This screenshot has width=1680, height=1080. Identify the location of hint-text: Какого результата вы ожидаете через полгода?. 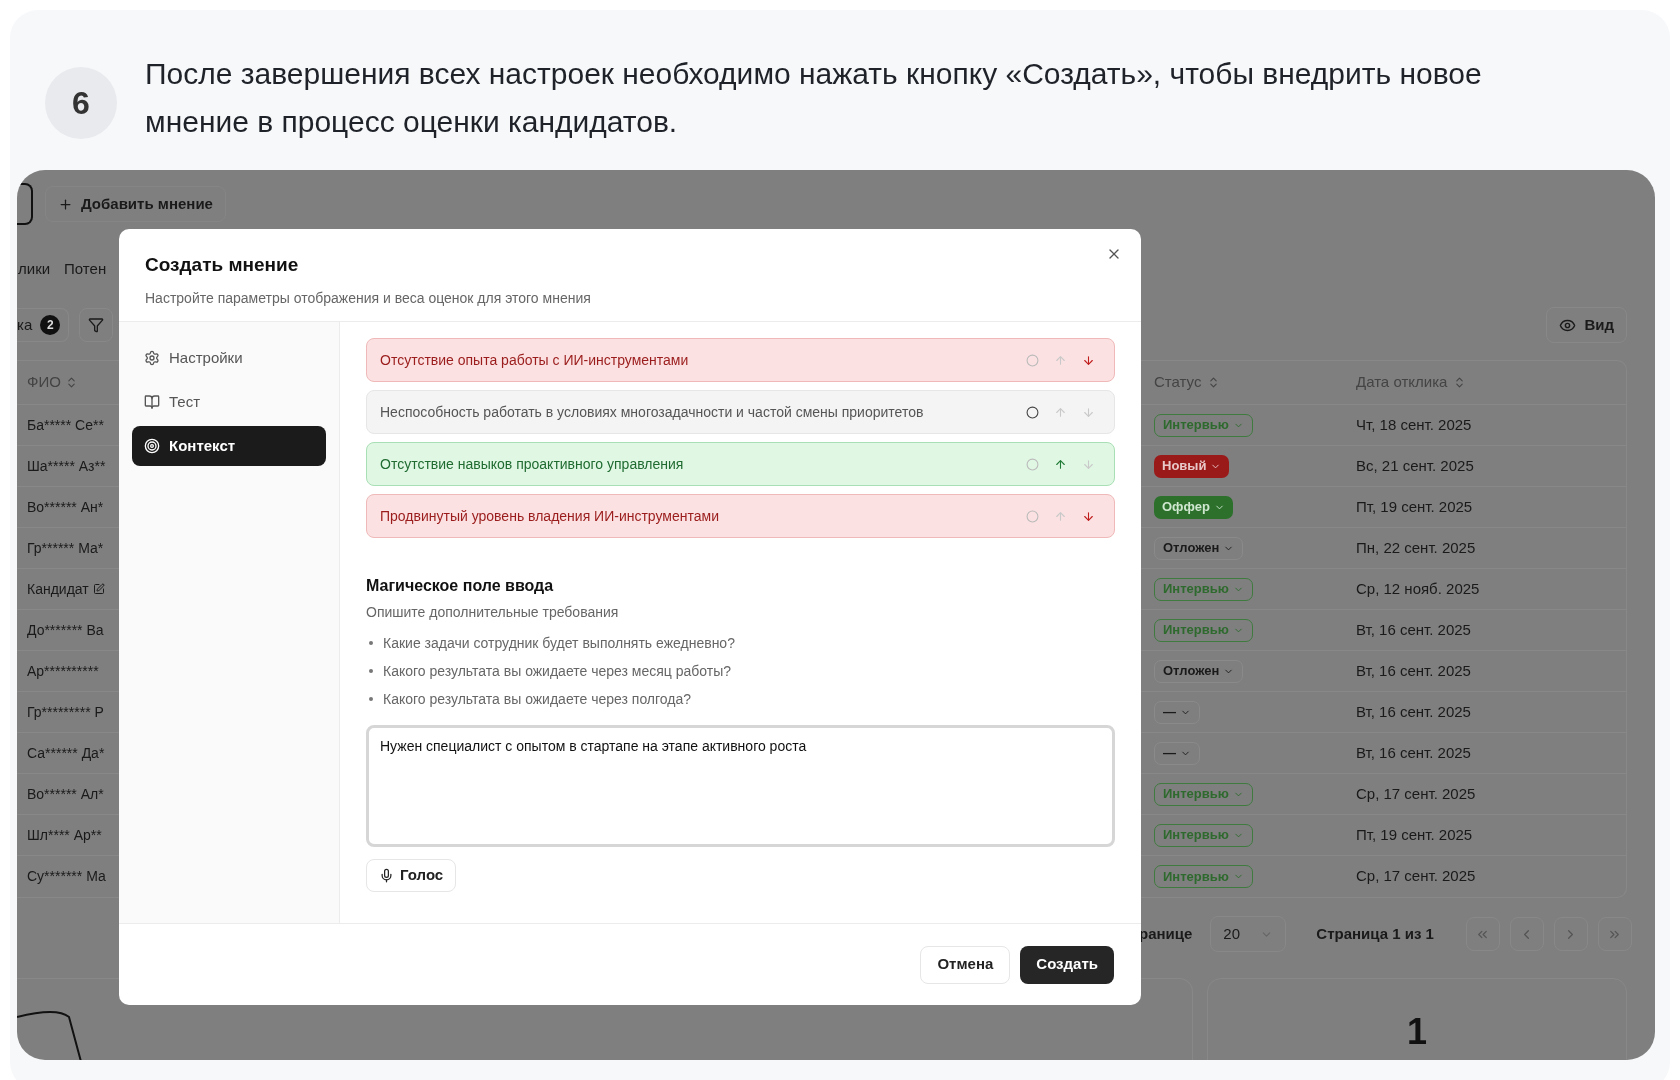
(537, 699).